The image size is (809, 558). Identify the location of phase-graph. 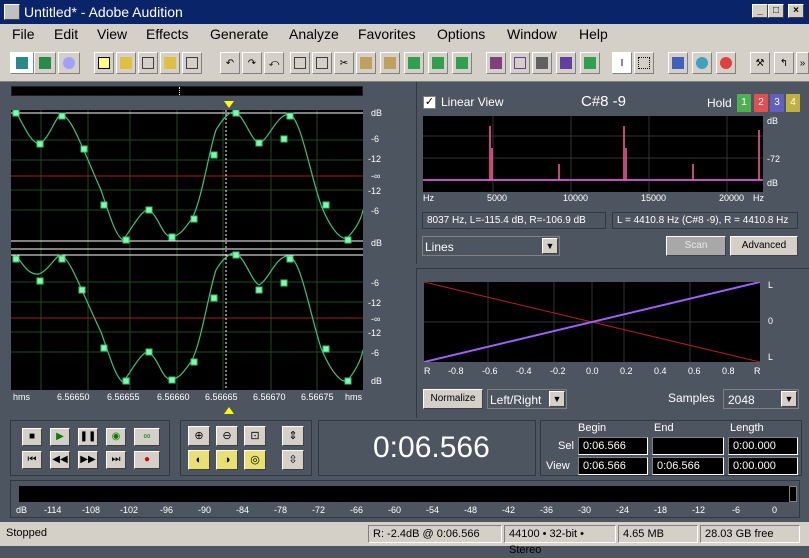
(592, 322).